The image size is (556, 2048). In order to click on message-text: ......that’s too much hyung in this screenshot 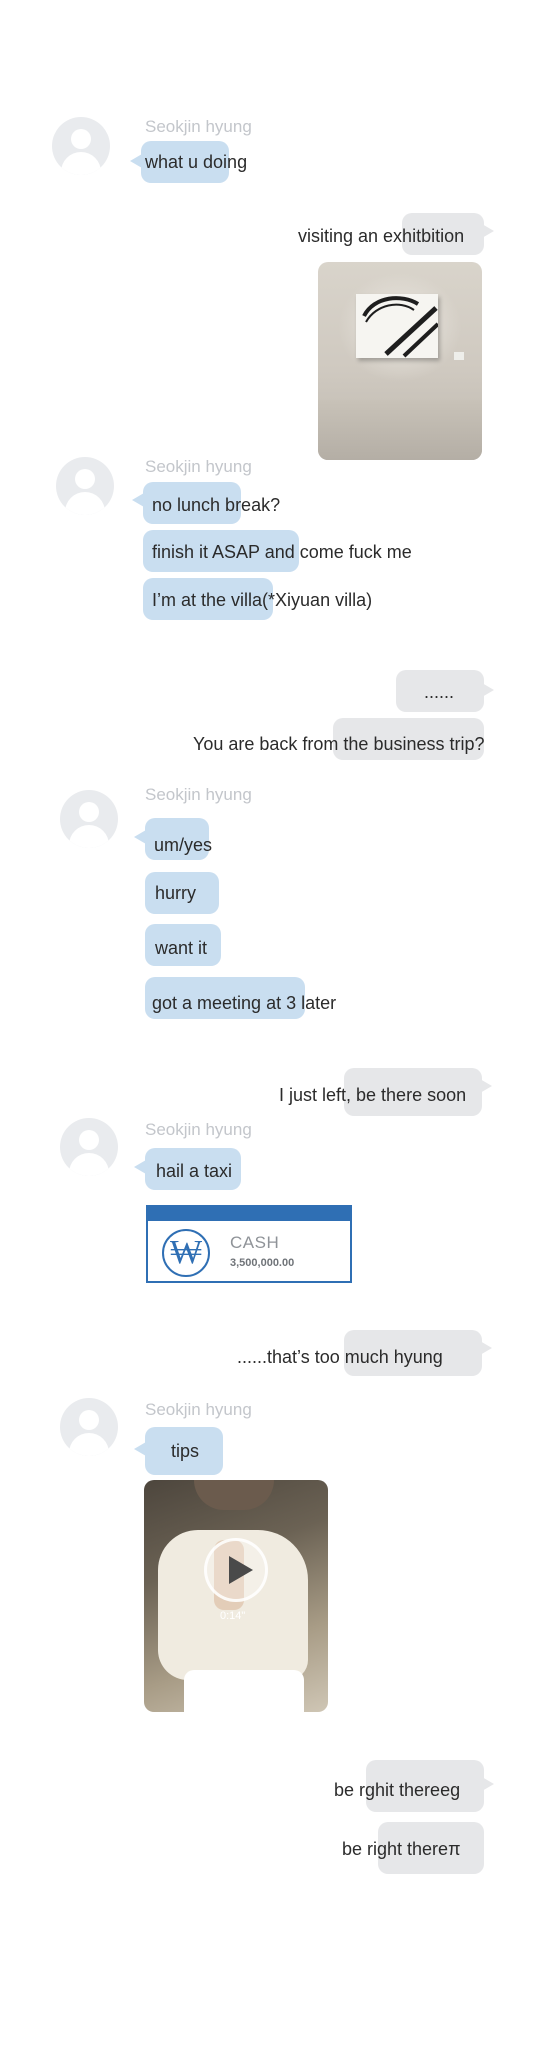, I will do `click(340, 1357)`.